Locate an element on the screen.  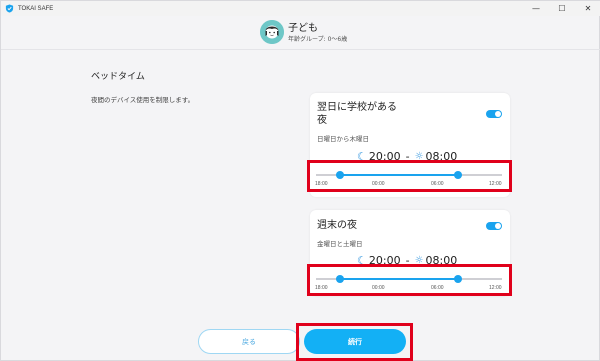
shield-icon is located at coordinates (9, 8).